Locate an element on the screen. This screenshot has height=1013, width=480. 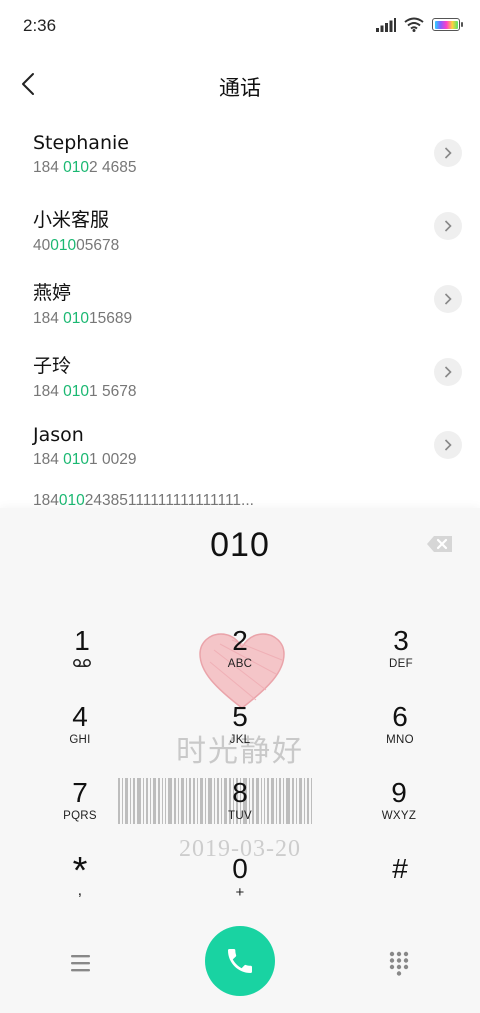
key-2: 2 ABC is located at coordinates (240, 661).